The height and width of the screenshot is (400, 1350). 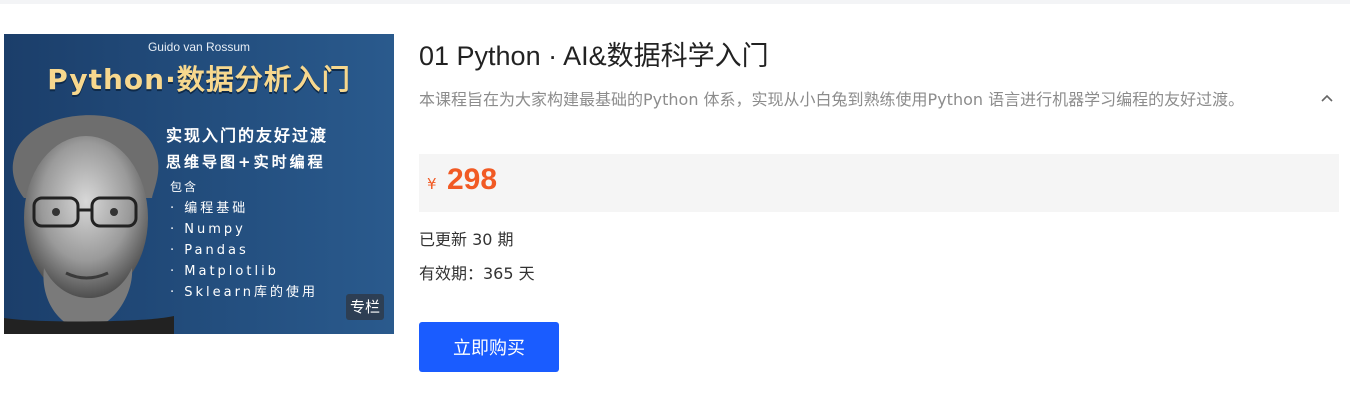 I want to click on price-currency: ¥, so click(x=432, y=184).